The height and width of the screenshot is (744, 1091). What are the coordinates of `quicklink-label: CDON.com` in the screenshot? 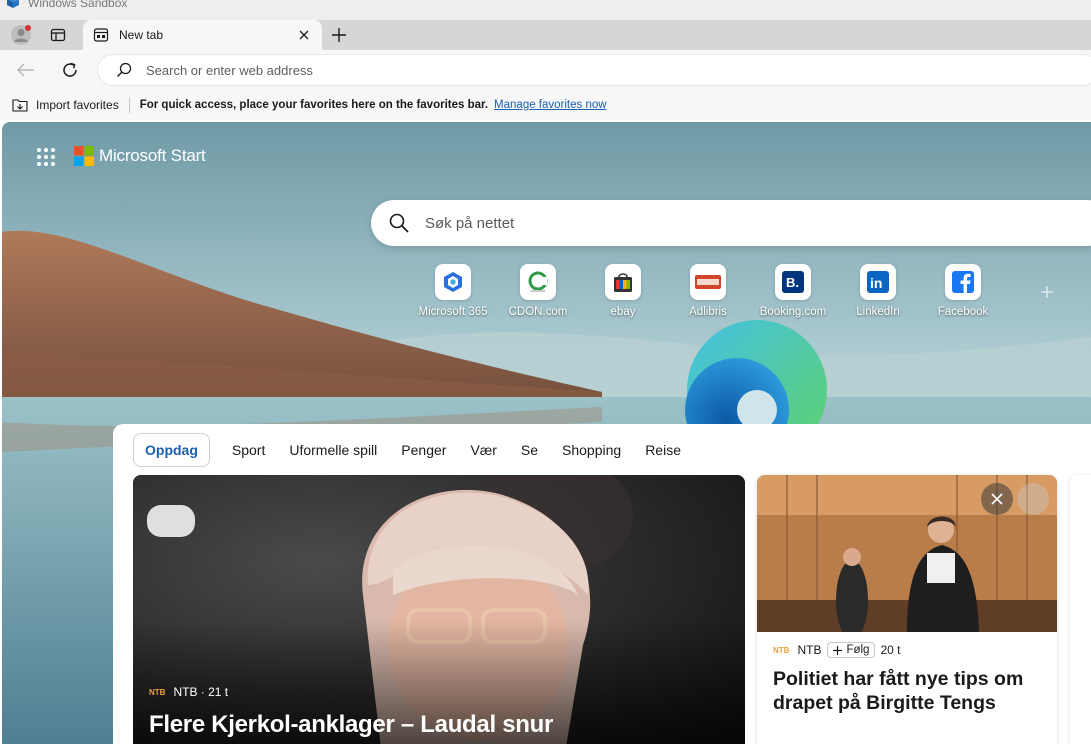 It's located at (538, 312).